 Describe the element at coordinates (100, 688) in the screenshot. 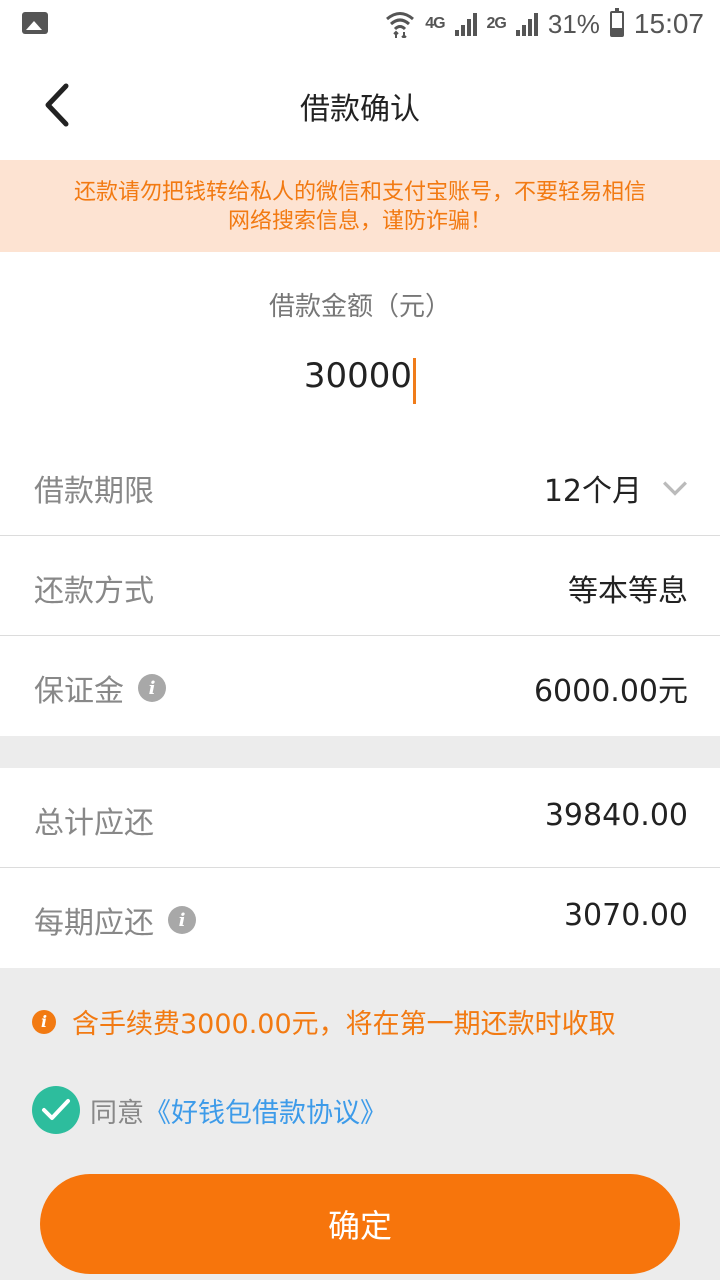

I see `deposit-label: 保证金 i` at that location.